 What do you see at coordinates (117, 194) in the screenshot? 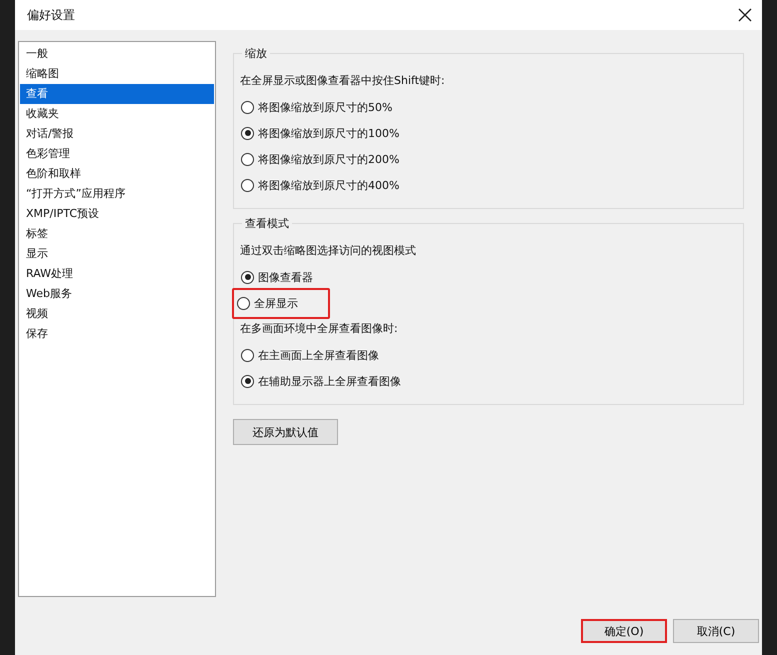
I see `category-item: “打开方式”应用程序` at bounding box center [117, 194].